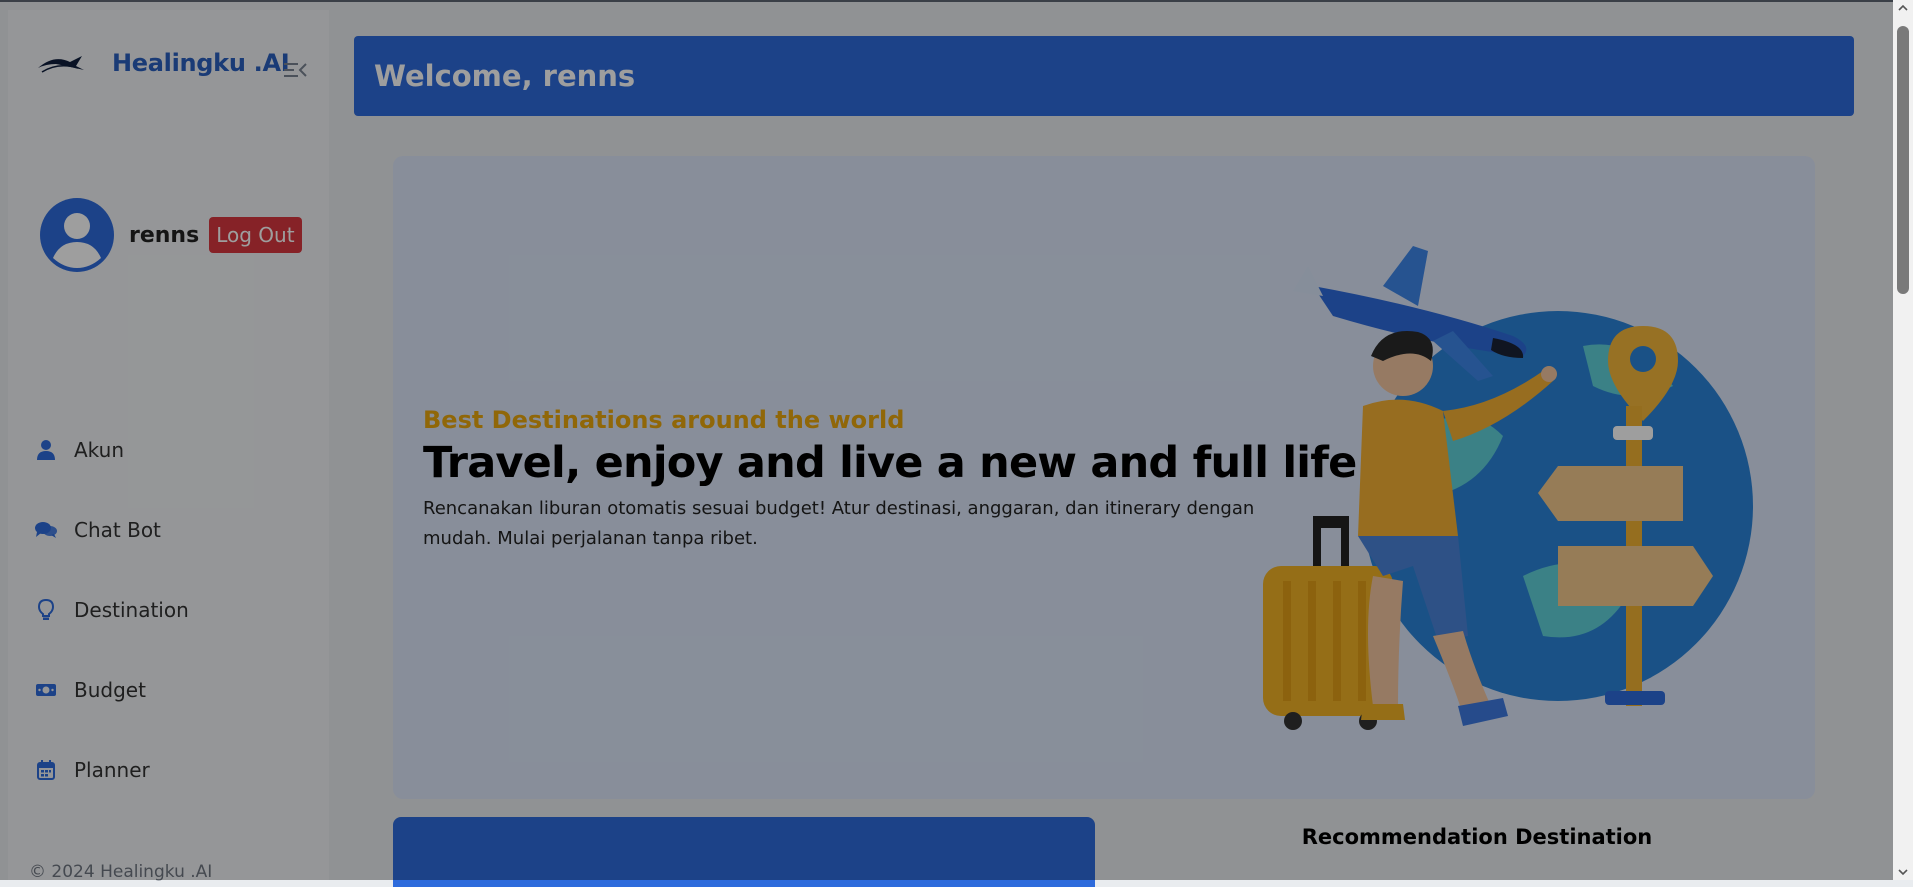  Describe the element at coordinates (1903, 440) in the screenshot. I see `scrollbar` at that location.